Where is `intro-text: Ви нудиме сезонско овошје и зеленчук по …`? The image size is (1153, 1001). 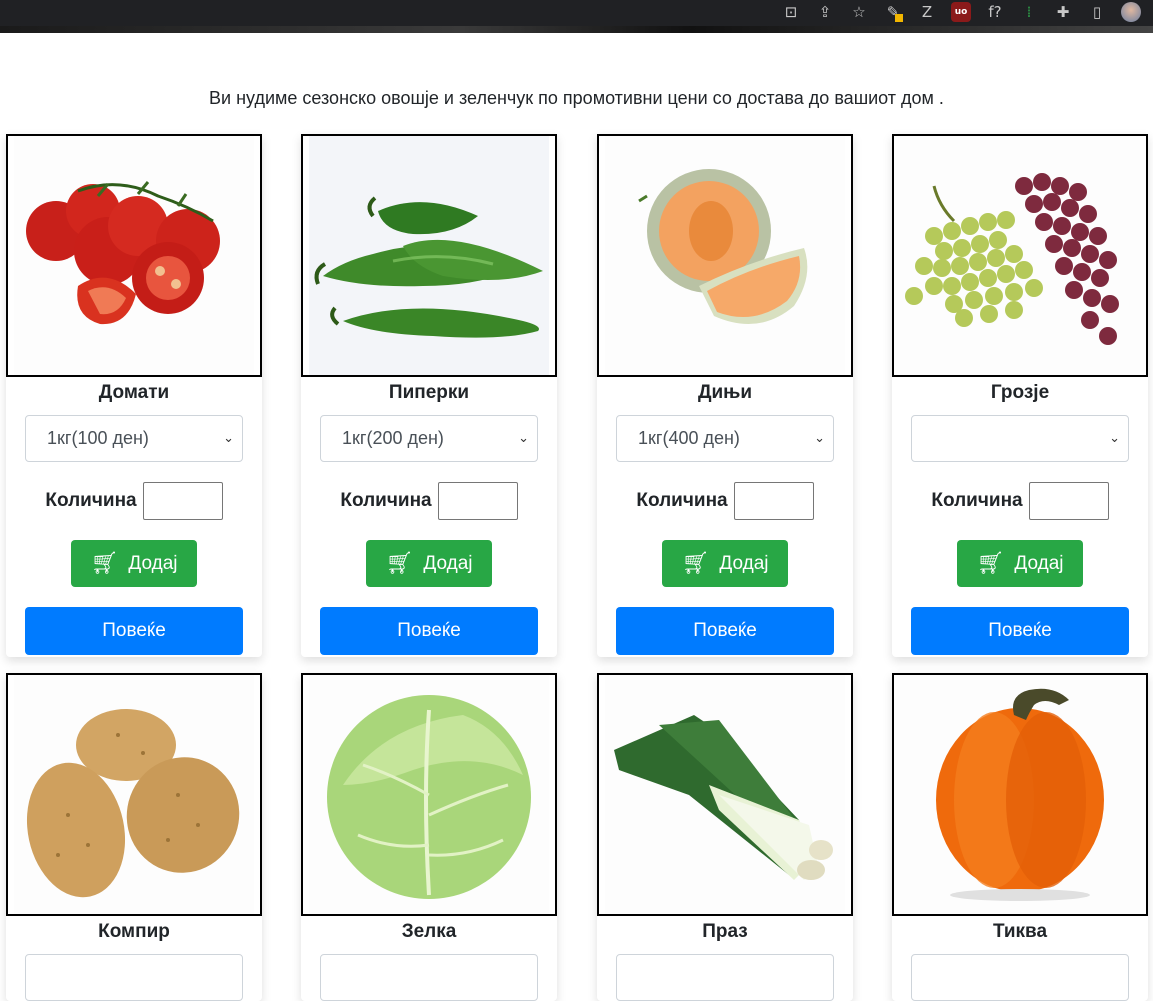 intro-text: Ви нудиме сезонско овошје и зеленчук по … is located at coordinates (576, 98).